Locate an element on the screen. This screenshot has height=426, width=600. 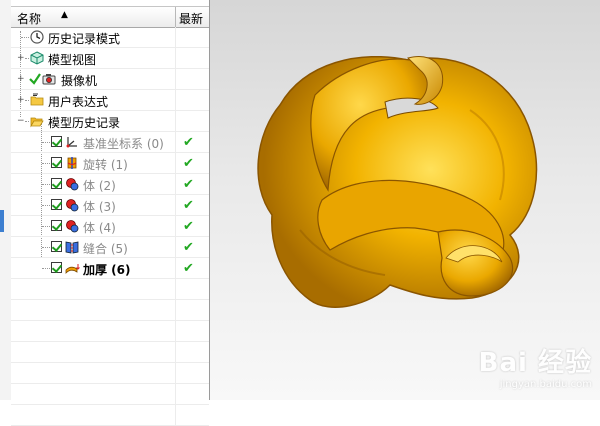
feature-label: 加厚 (6) is located at coordinates (107, 270).